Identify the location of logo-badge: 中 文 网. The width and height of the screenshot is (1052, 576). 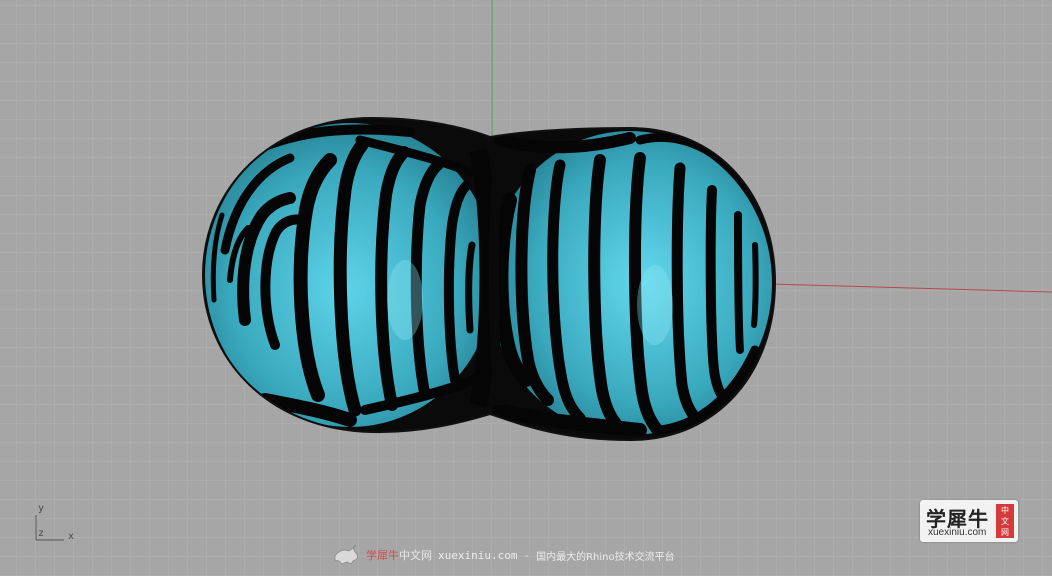
(1005, 521).